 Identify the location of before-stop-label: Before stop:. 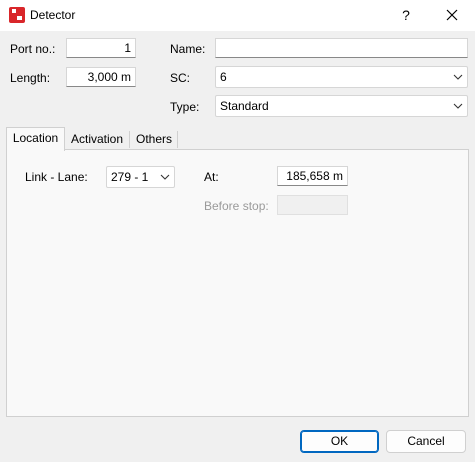
(236, 206).